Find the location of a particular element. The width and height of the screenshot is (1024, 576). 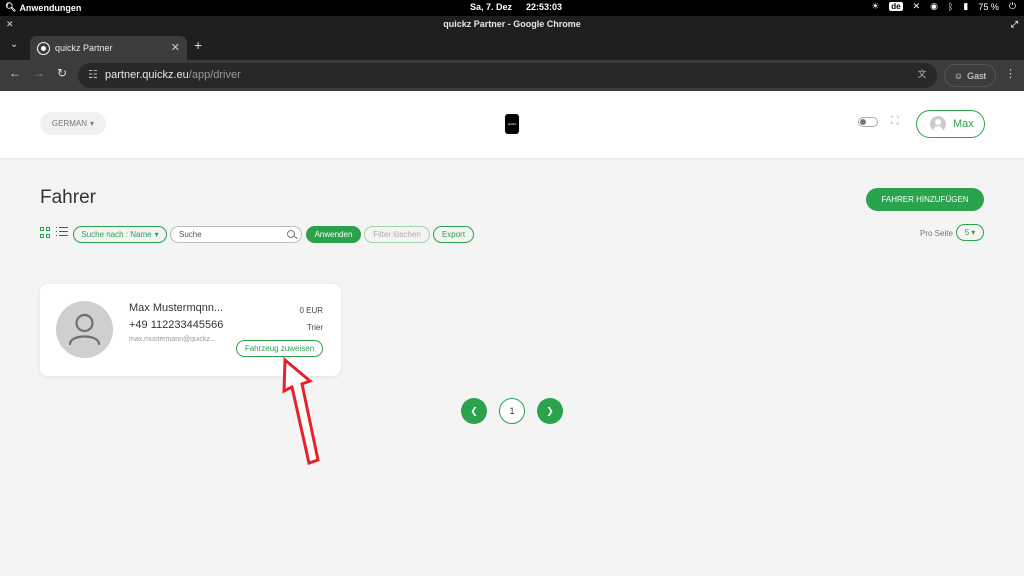

user-avatar-icon is located at coordinates (938, 124).